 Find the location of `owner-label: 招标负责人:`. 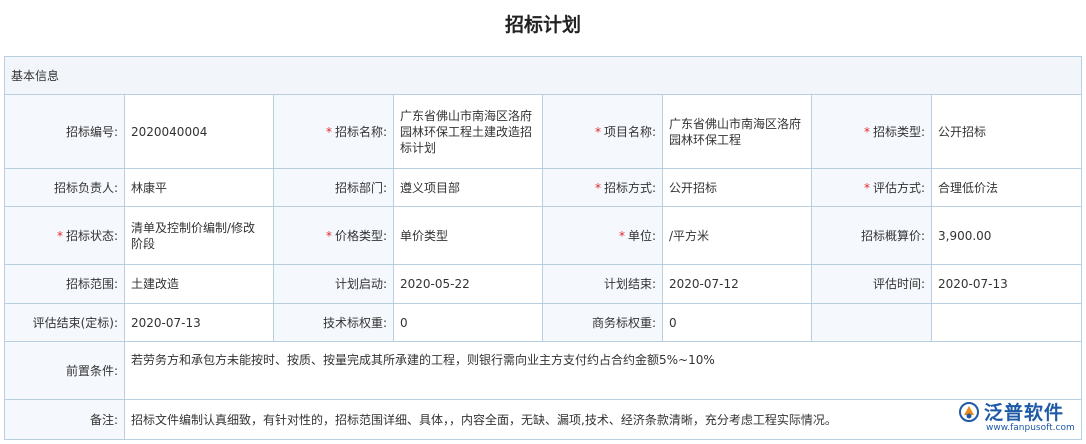

owner-label: 招标负责人: is located at coordinates (64, 187).